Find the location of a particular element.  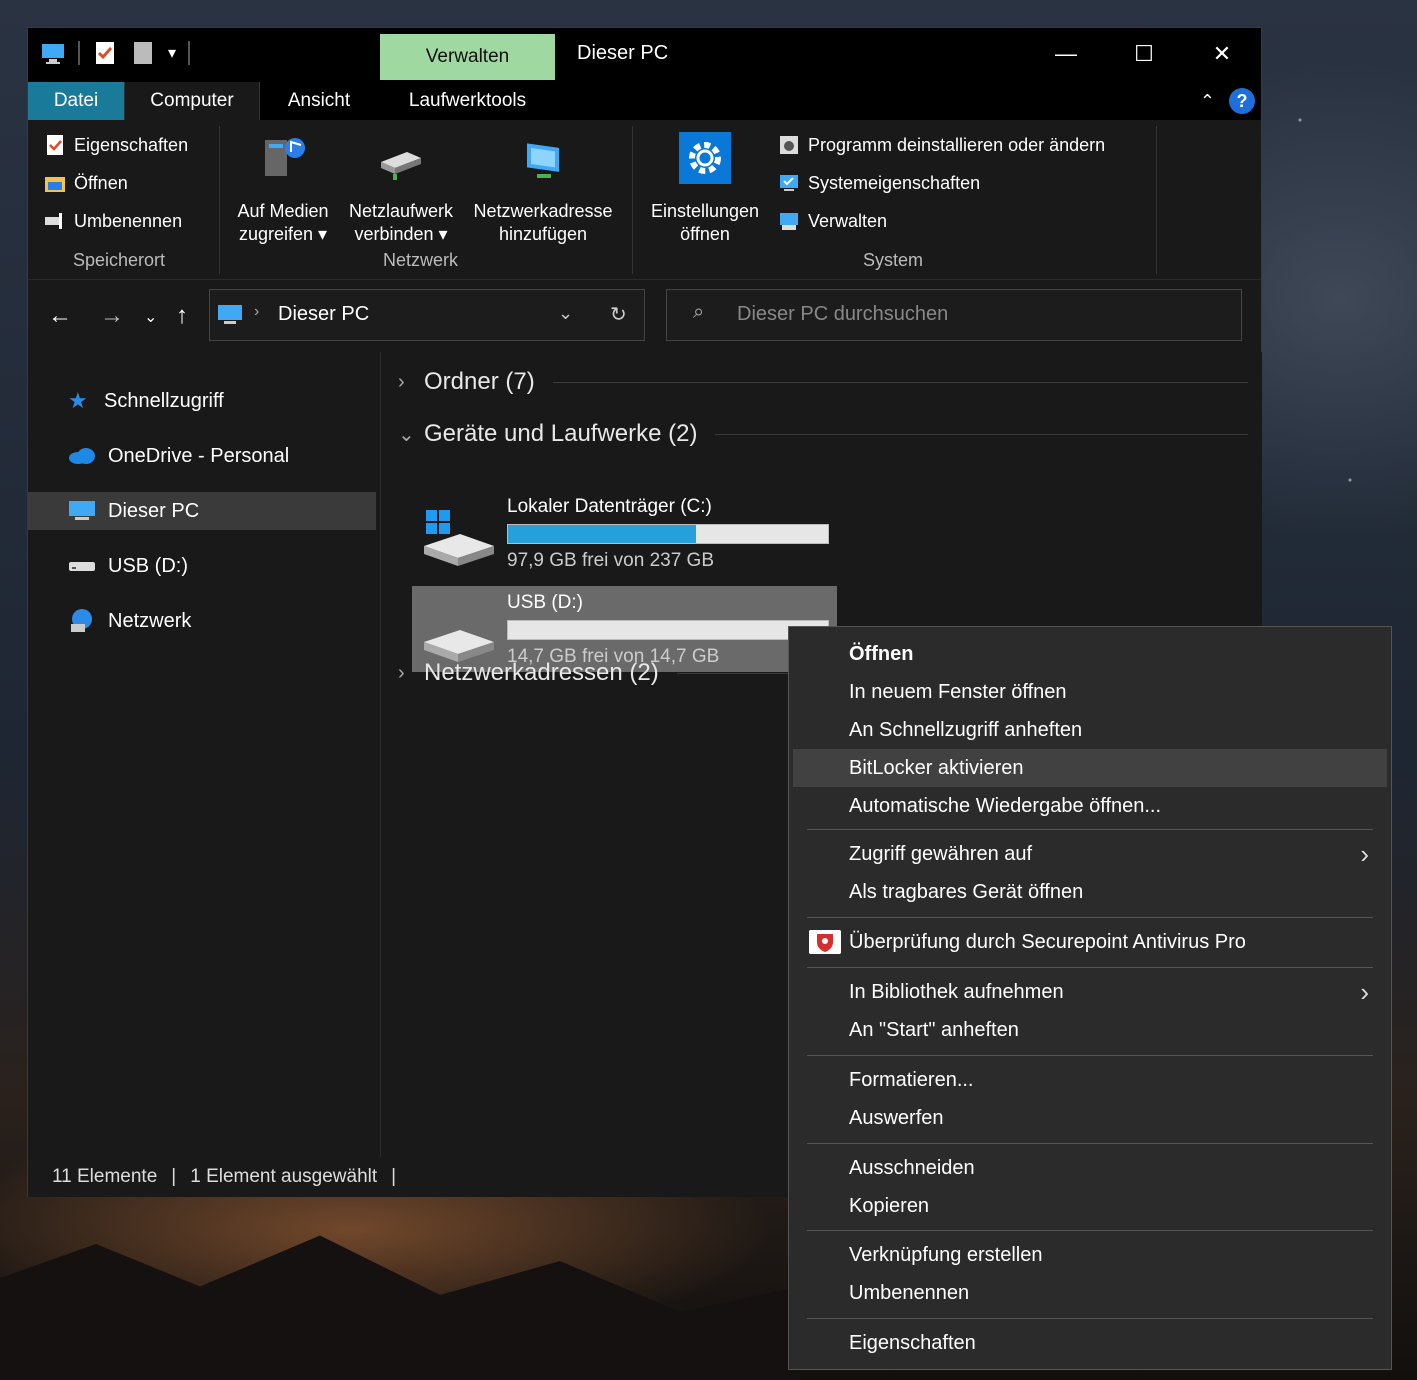

forward-arrow-icon: → is located at coordinates (112, 316).